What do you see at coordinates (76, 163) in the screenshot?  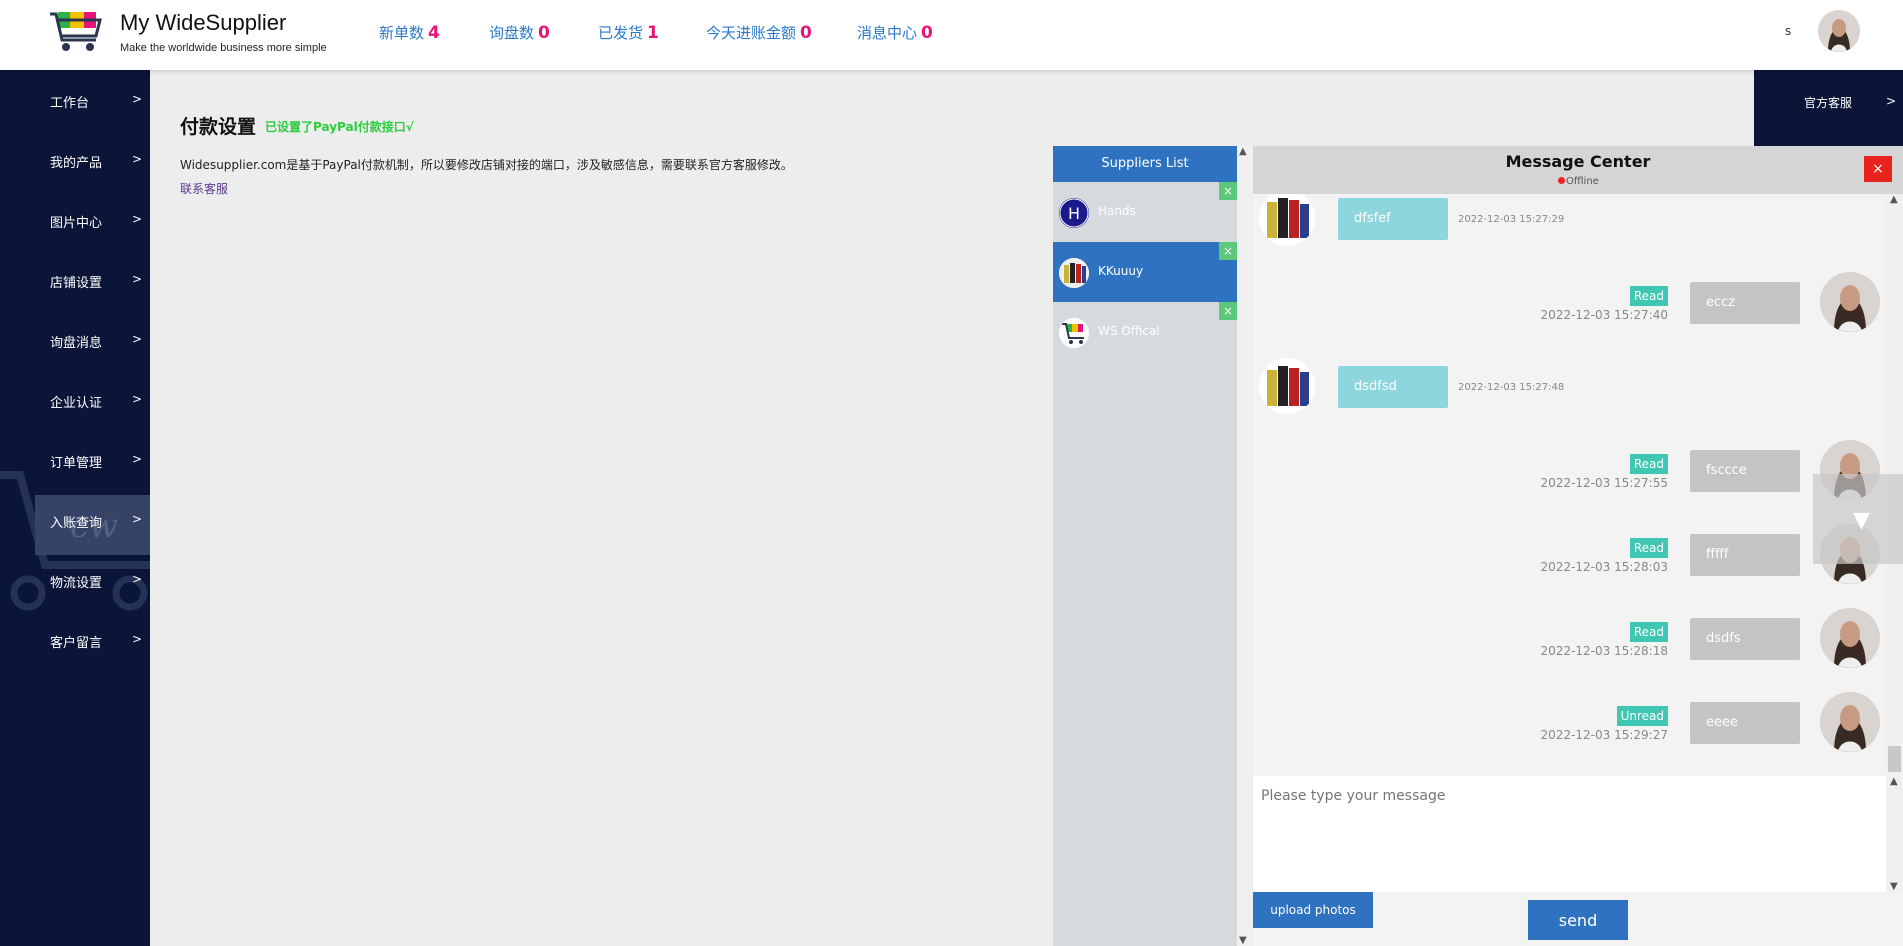 I see `sidebar-item-label: 我的产品` at bounding box center [76, 163].